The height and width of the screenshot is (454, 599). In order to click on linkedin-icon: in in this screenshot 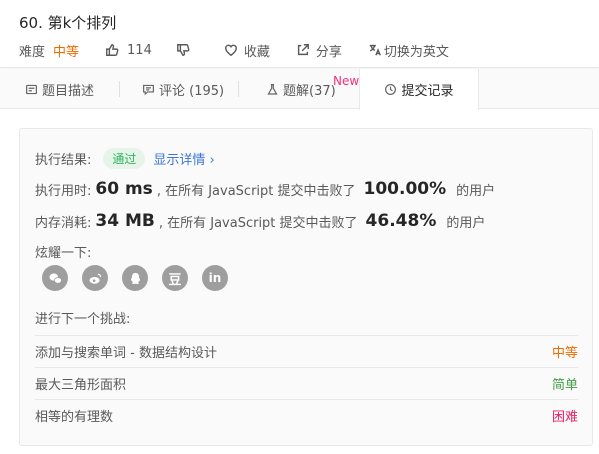, I will do `click(215, 278)`.